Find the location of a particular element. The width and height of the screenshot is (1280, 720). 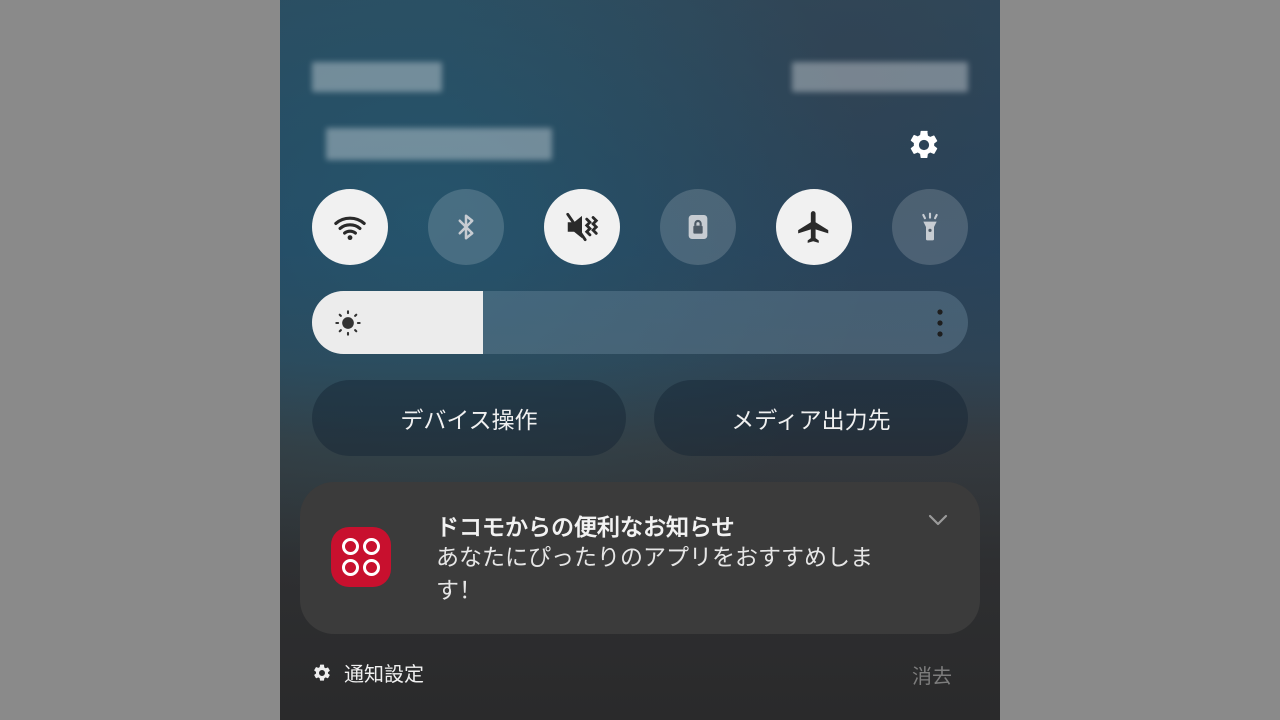

airplane-icon is located at coordinates (813, 227).